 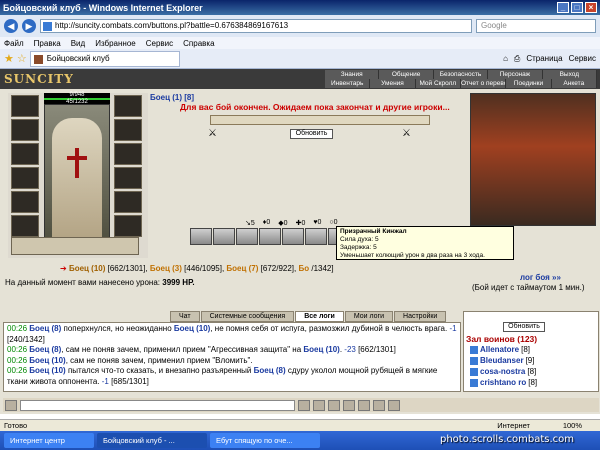 I want to click on clan-icon, so click(x=474, y=382).